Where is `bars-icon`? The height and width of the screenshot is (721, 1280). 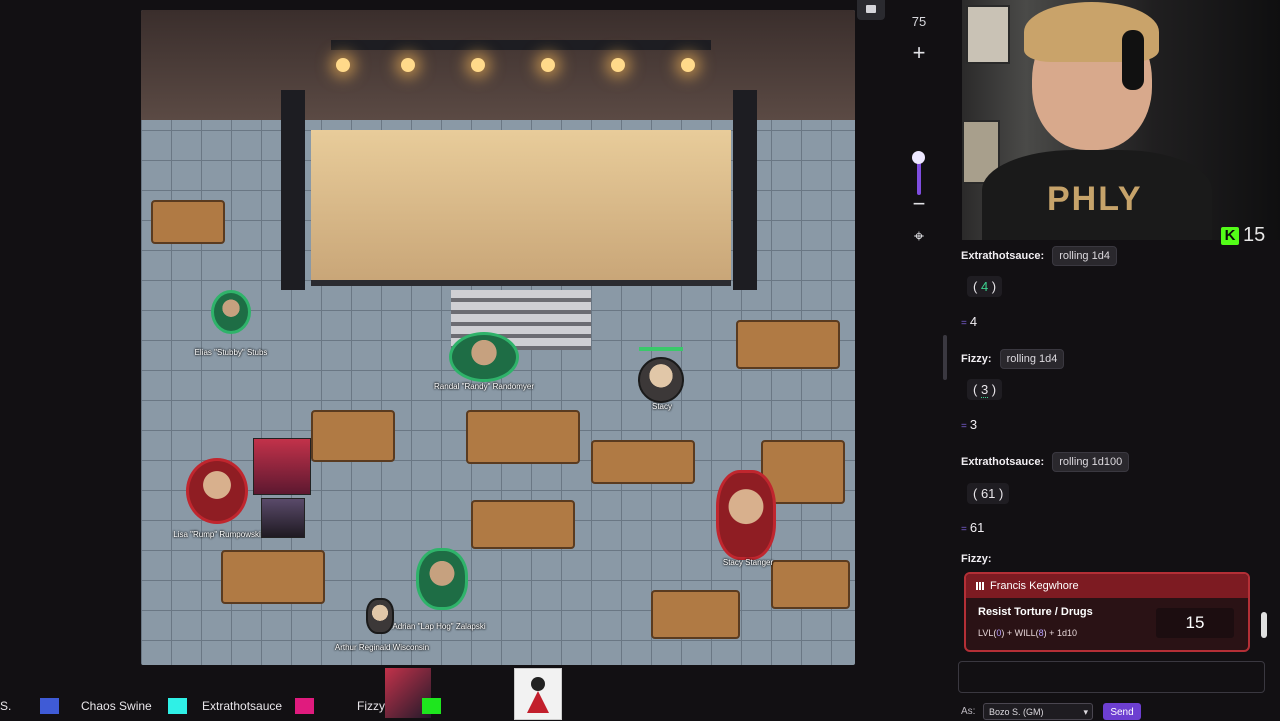 bars-icon is located at coordinates (980, 586).